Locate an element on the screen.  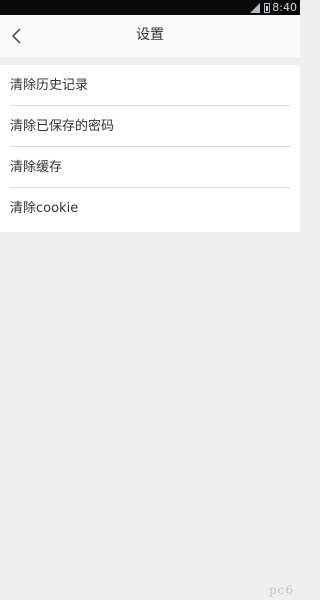
signal-icon is located at coordinates (255, 7).